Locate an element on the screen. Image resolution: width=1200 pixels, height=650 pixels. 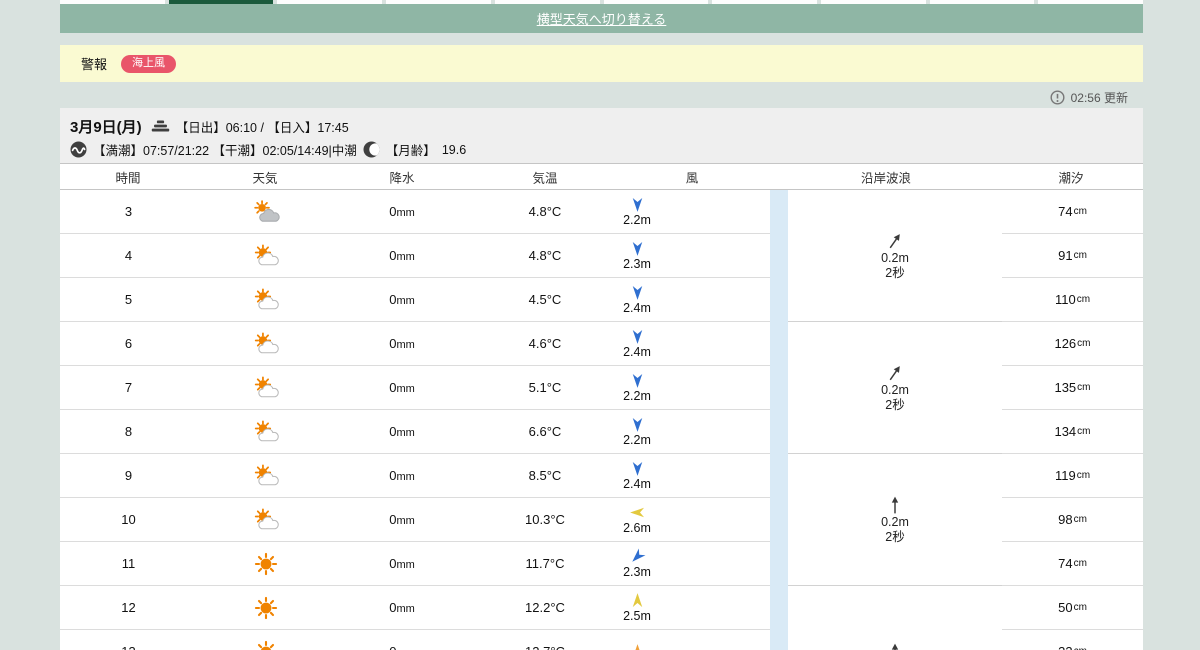
table-row: 5 0mm 4.5°C 2.4m is located at coordinates (415, 300).